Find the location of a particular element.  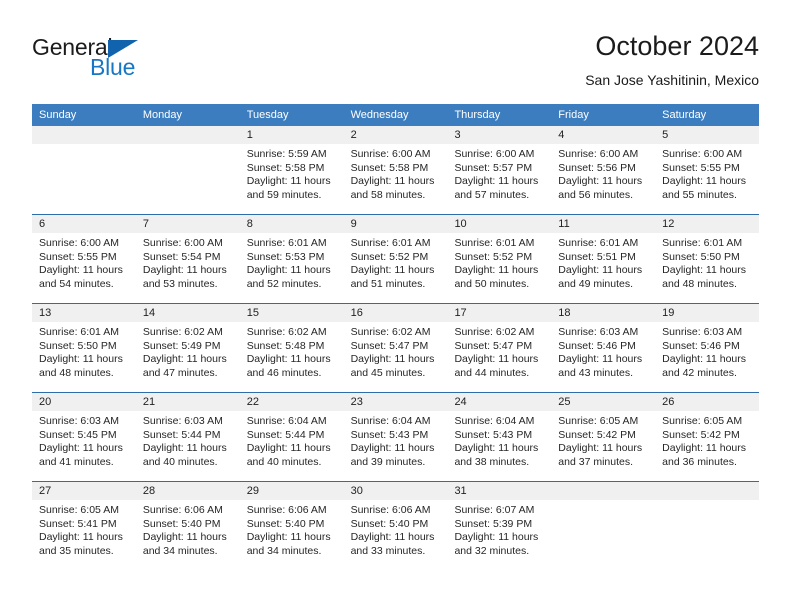

sunset-text: Sunset: 5:57 PM is located at coordinates (493, 167).